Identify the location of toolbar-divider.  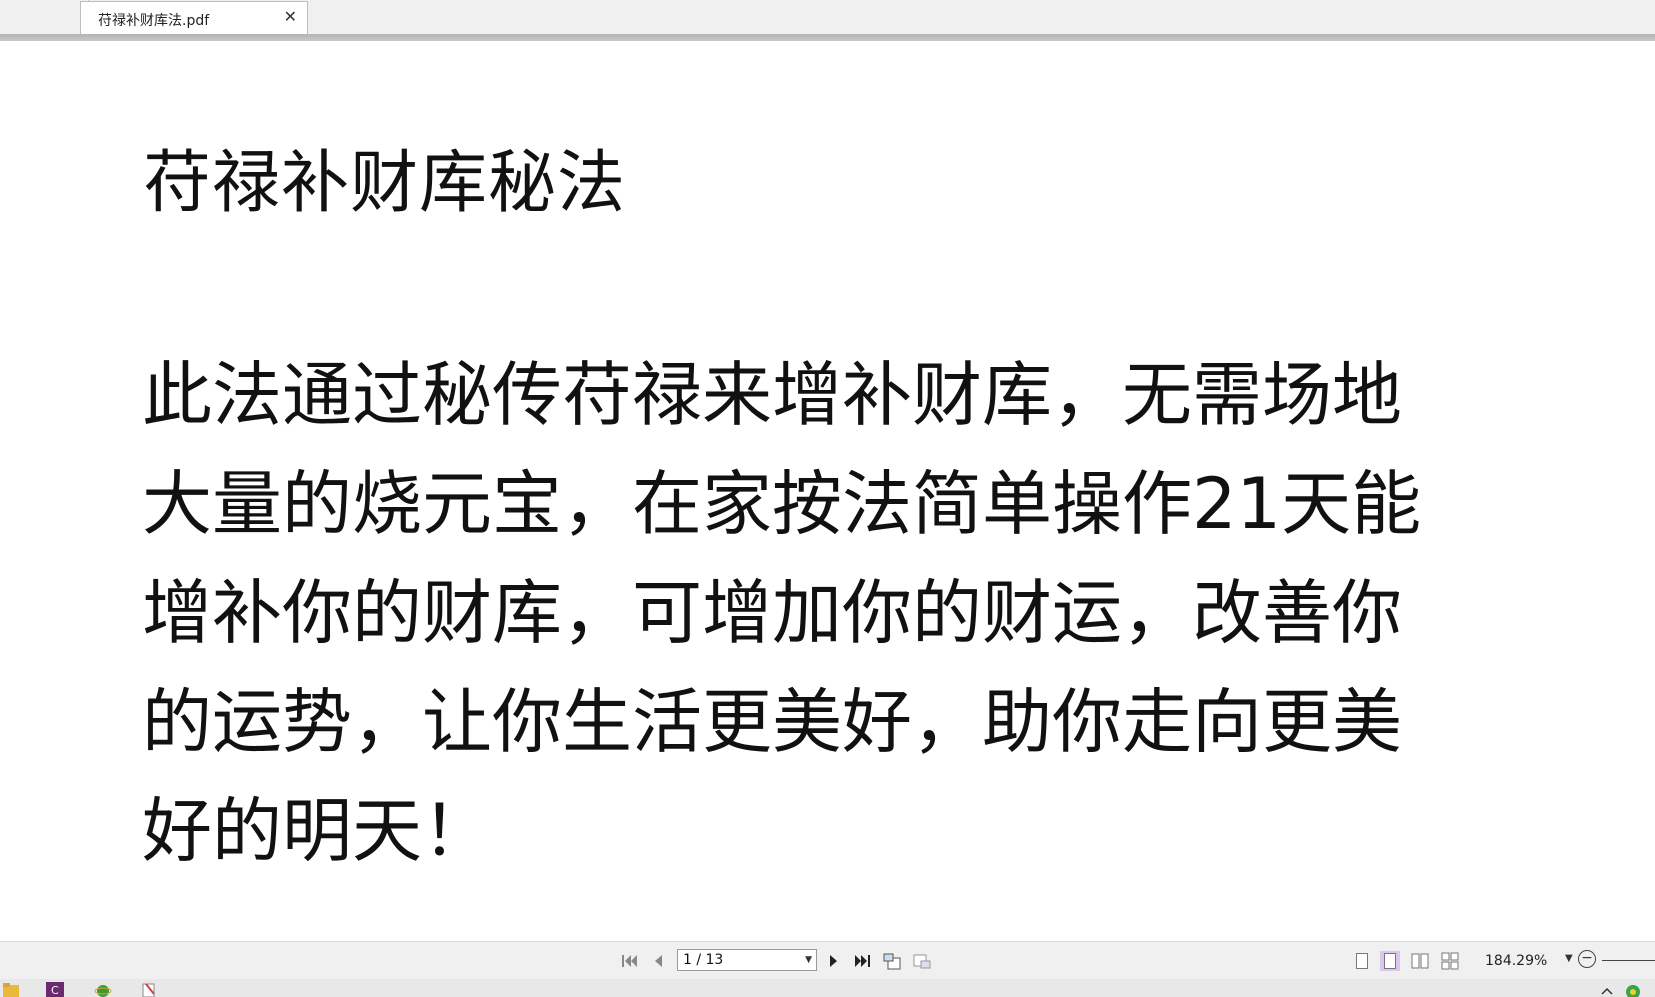
(827, 37).